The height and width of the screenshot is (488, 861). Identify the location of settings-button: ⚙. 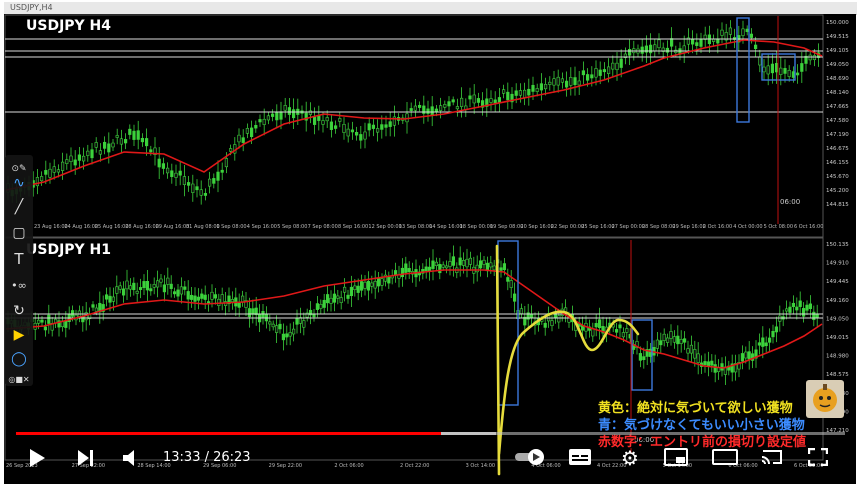
(630, 458).